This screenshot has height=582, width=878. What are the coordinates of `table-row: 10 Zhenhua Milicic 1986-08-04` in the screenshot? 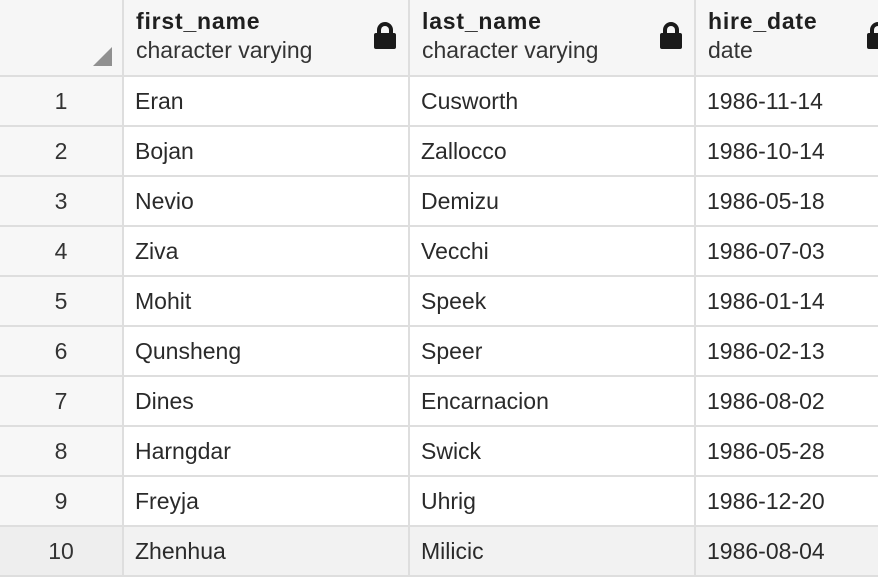 It's located at (439, 551).